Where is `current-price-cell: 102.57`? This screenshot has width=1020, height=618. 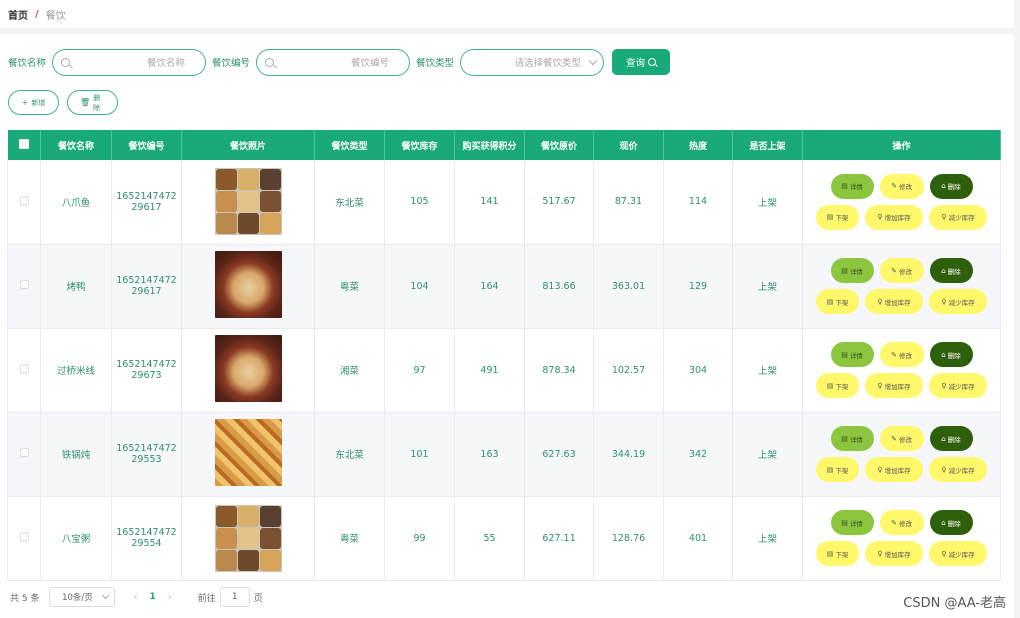 current-price-cell: 102.57 is located at coordinates (628, 370).